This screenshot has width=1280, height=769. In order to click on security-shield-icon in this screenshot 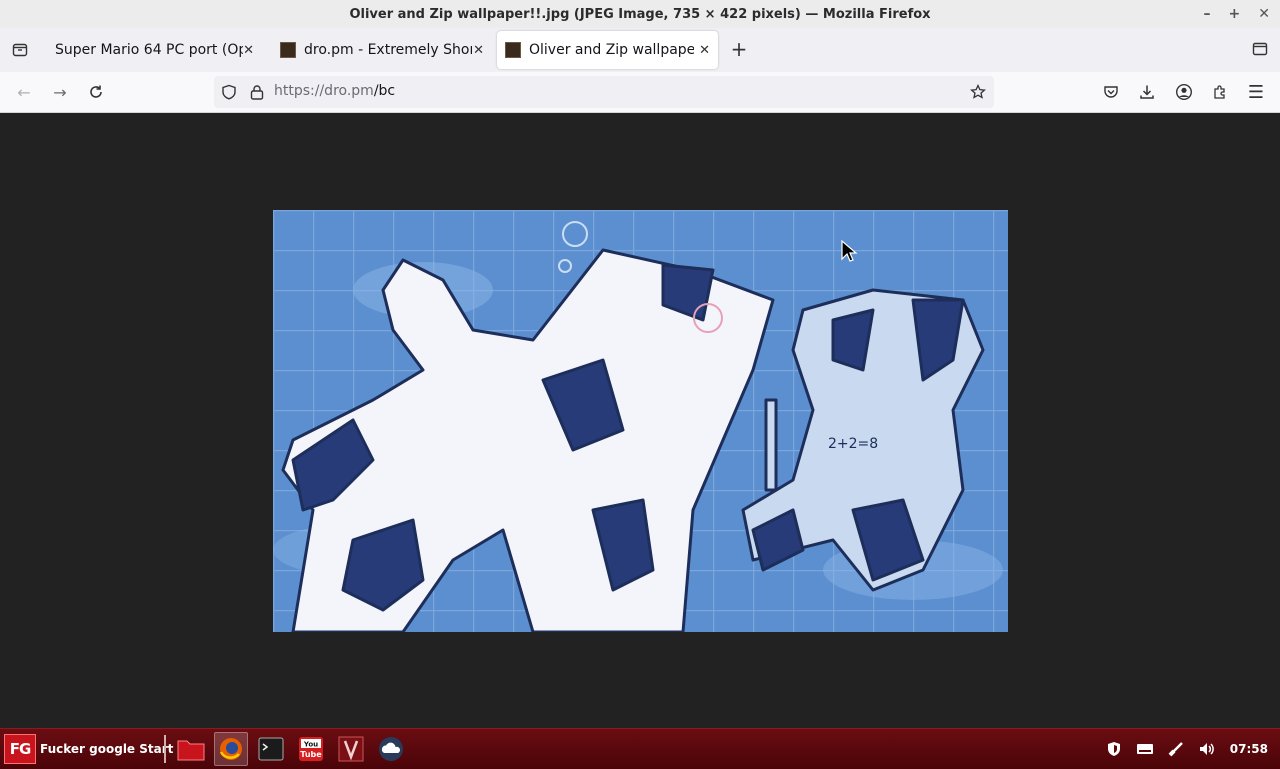, I will do `click(1114, 749)`.